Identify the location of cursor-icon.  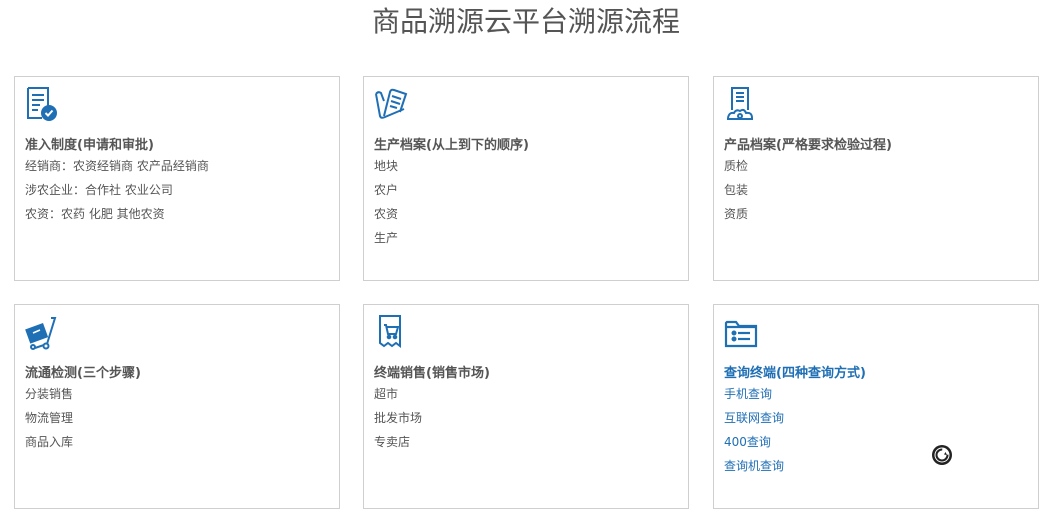
(942, 455).